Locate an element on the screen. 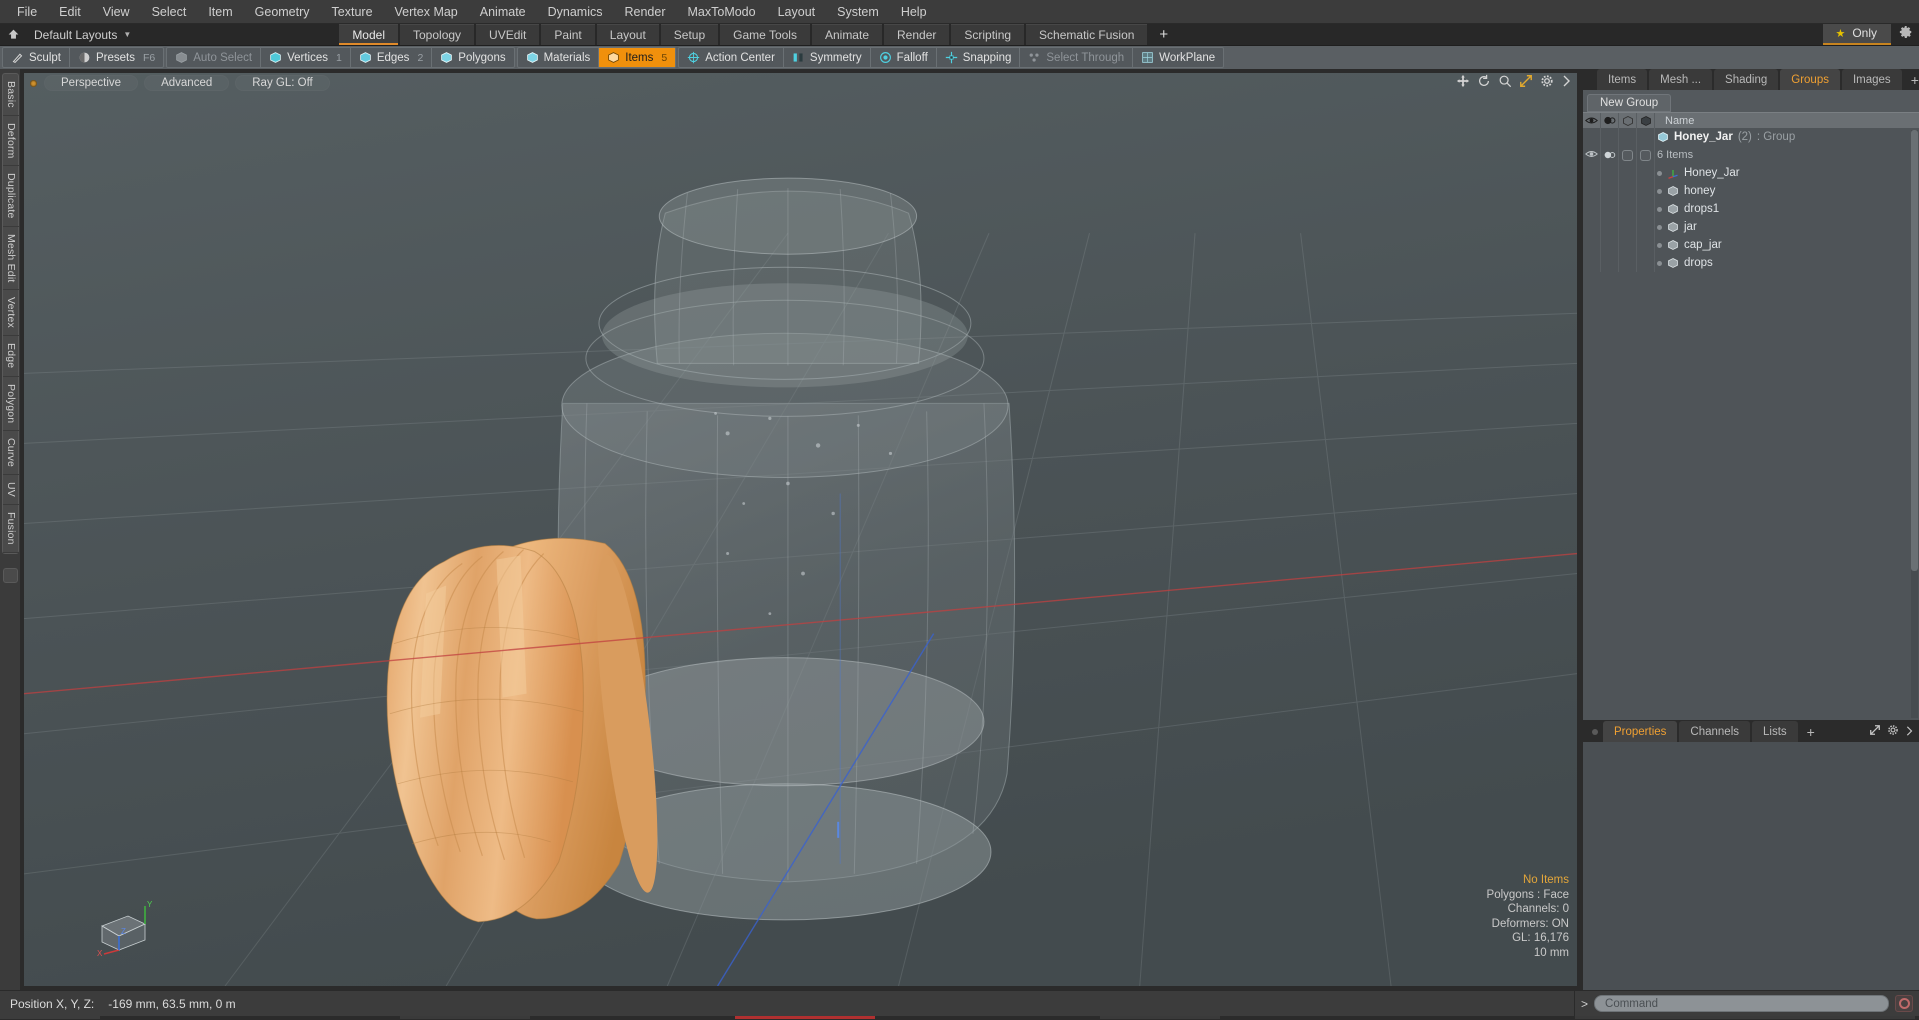 This screenshot has height=1020, width=1919. toolbar-edges-button: Edges 2 is located at coordinates (392, 57).